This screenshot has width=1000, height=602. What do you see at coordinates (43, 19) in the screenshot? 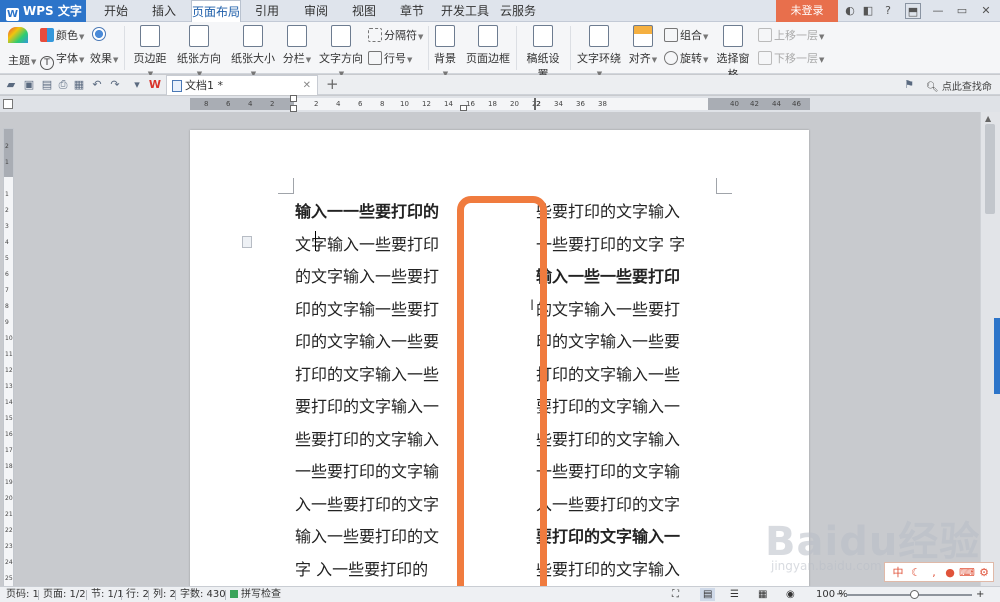
I see `app-menu-button: WWPS 文字▼` at bounding box center [43, 19].